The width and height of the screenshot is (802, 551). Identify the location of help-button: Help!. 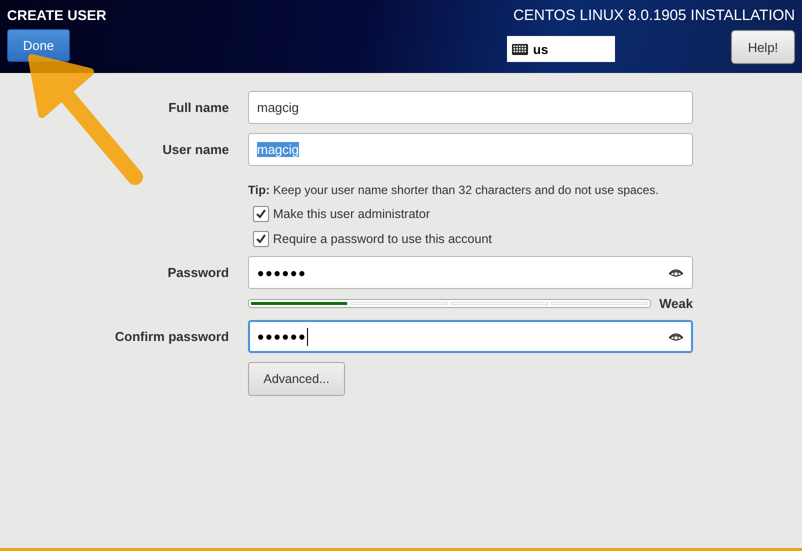
(763, 47).